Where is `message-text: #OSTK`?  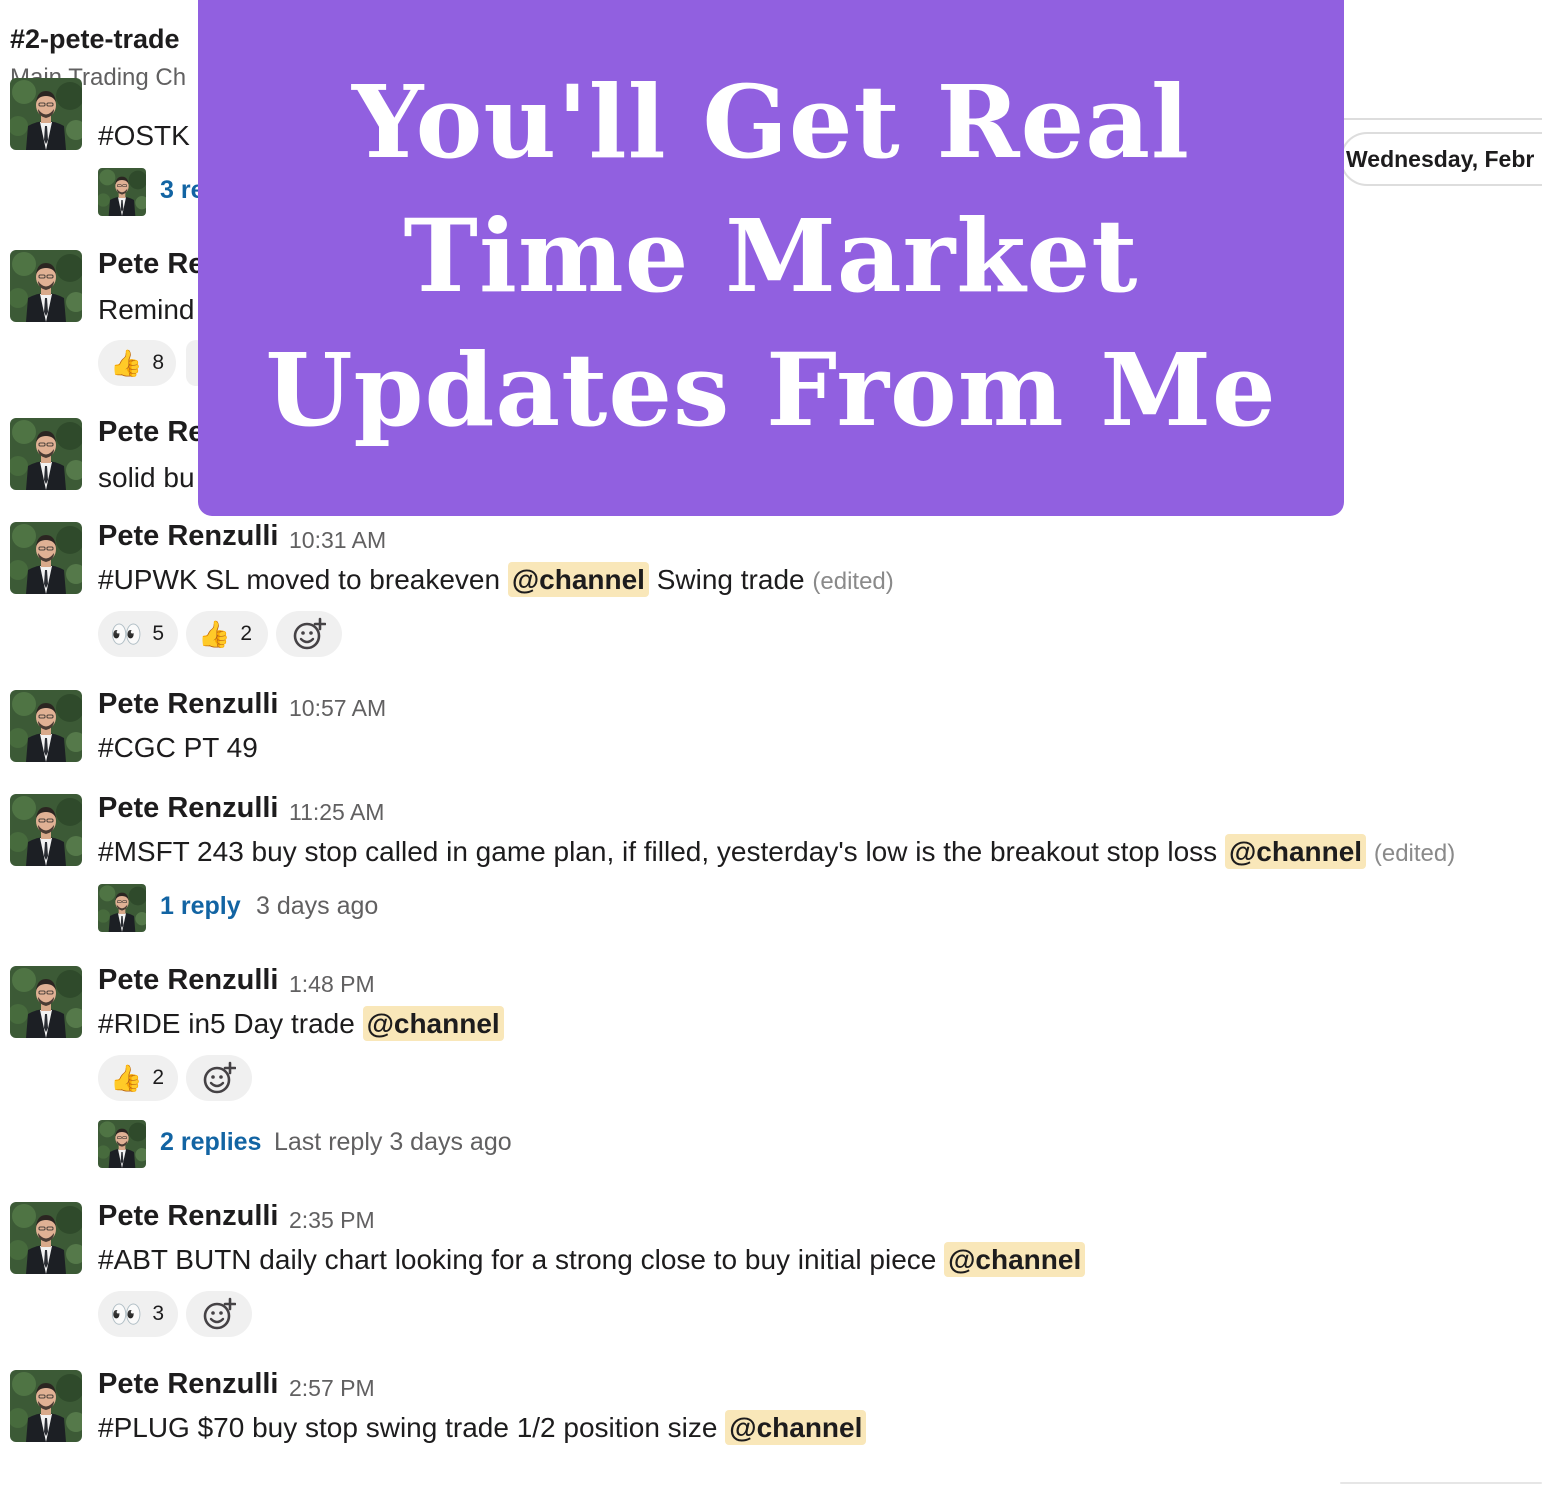
message-text: #OSTK is located at coordinates (144, 135).